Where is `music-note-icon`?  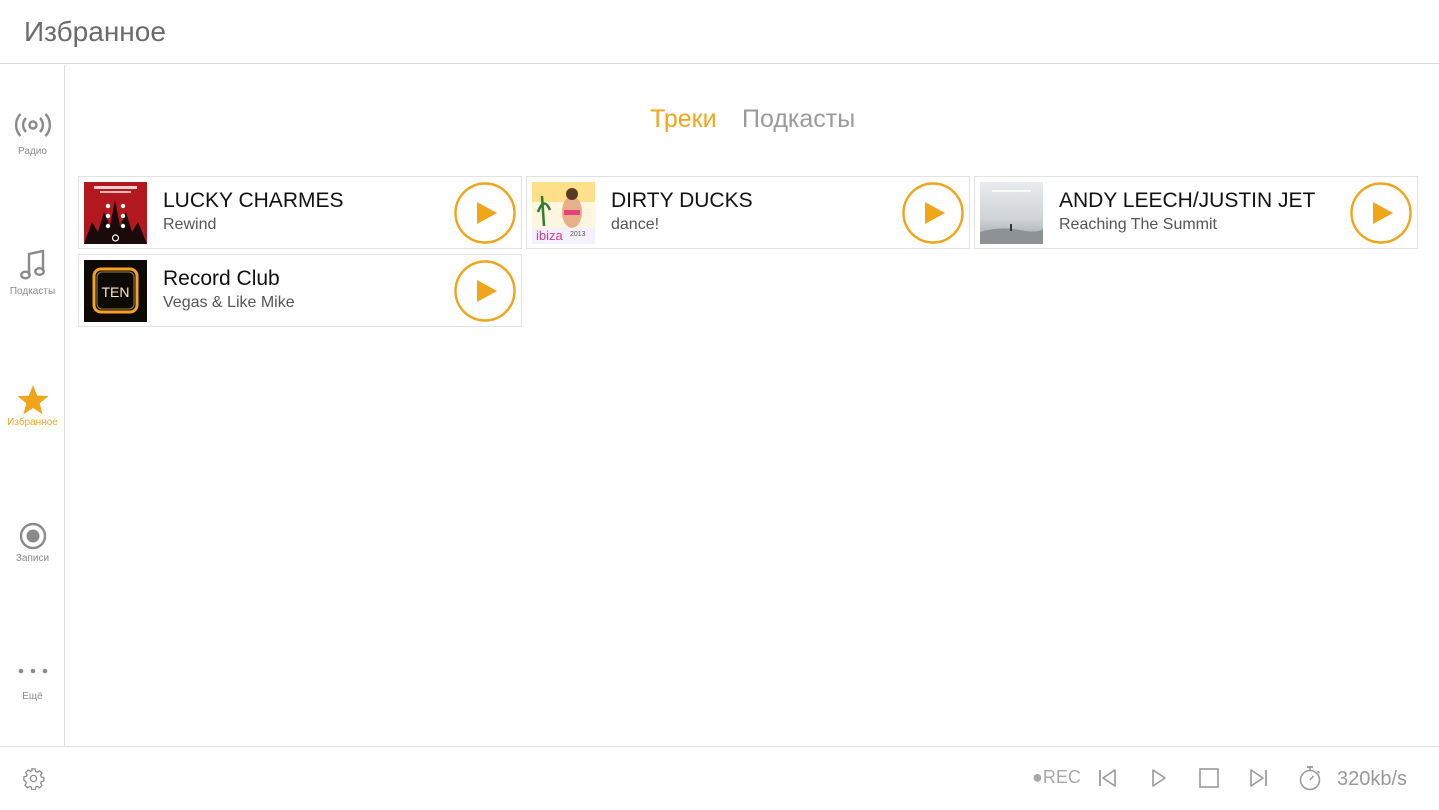
music-note-icon is located at coordinates (32, 265).